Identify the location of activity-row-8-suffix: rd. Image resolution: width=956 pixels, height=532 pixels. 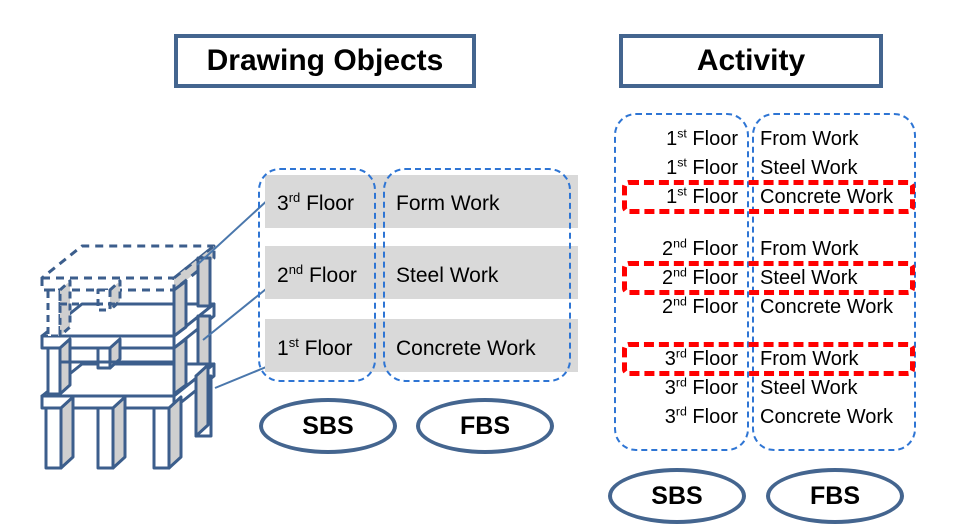
(681, 382).